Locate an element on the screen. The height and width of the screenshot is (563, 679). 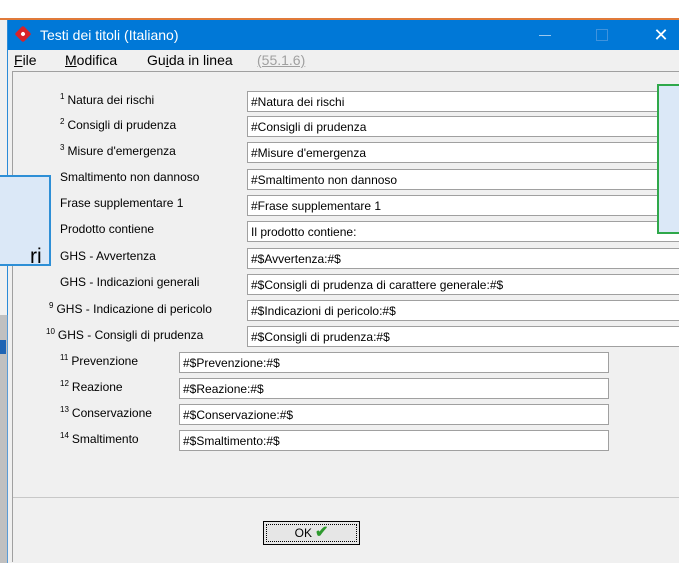
ok-button: OK ✔ is located at coordinates (311, 533).